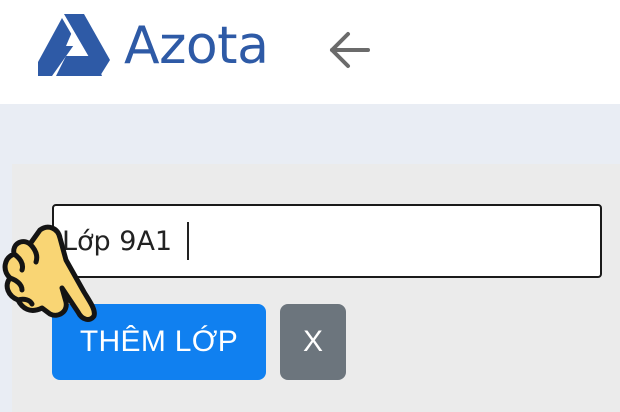 This screenshot has height=412, width=620. I want to click on arrow-left-icon, so click(350, 50).